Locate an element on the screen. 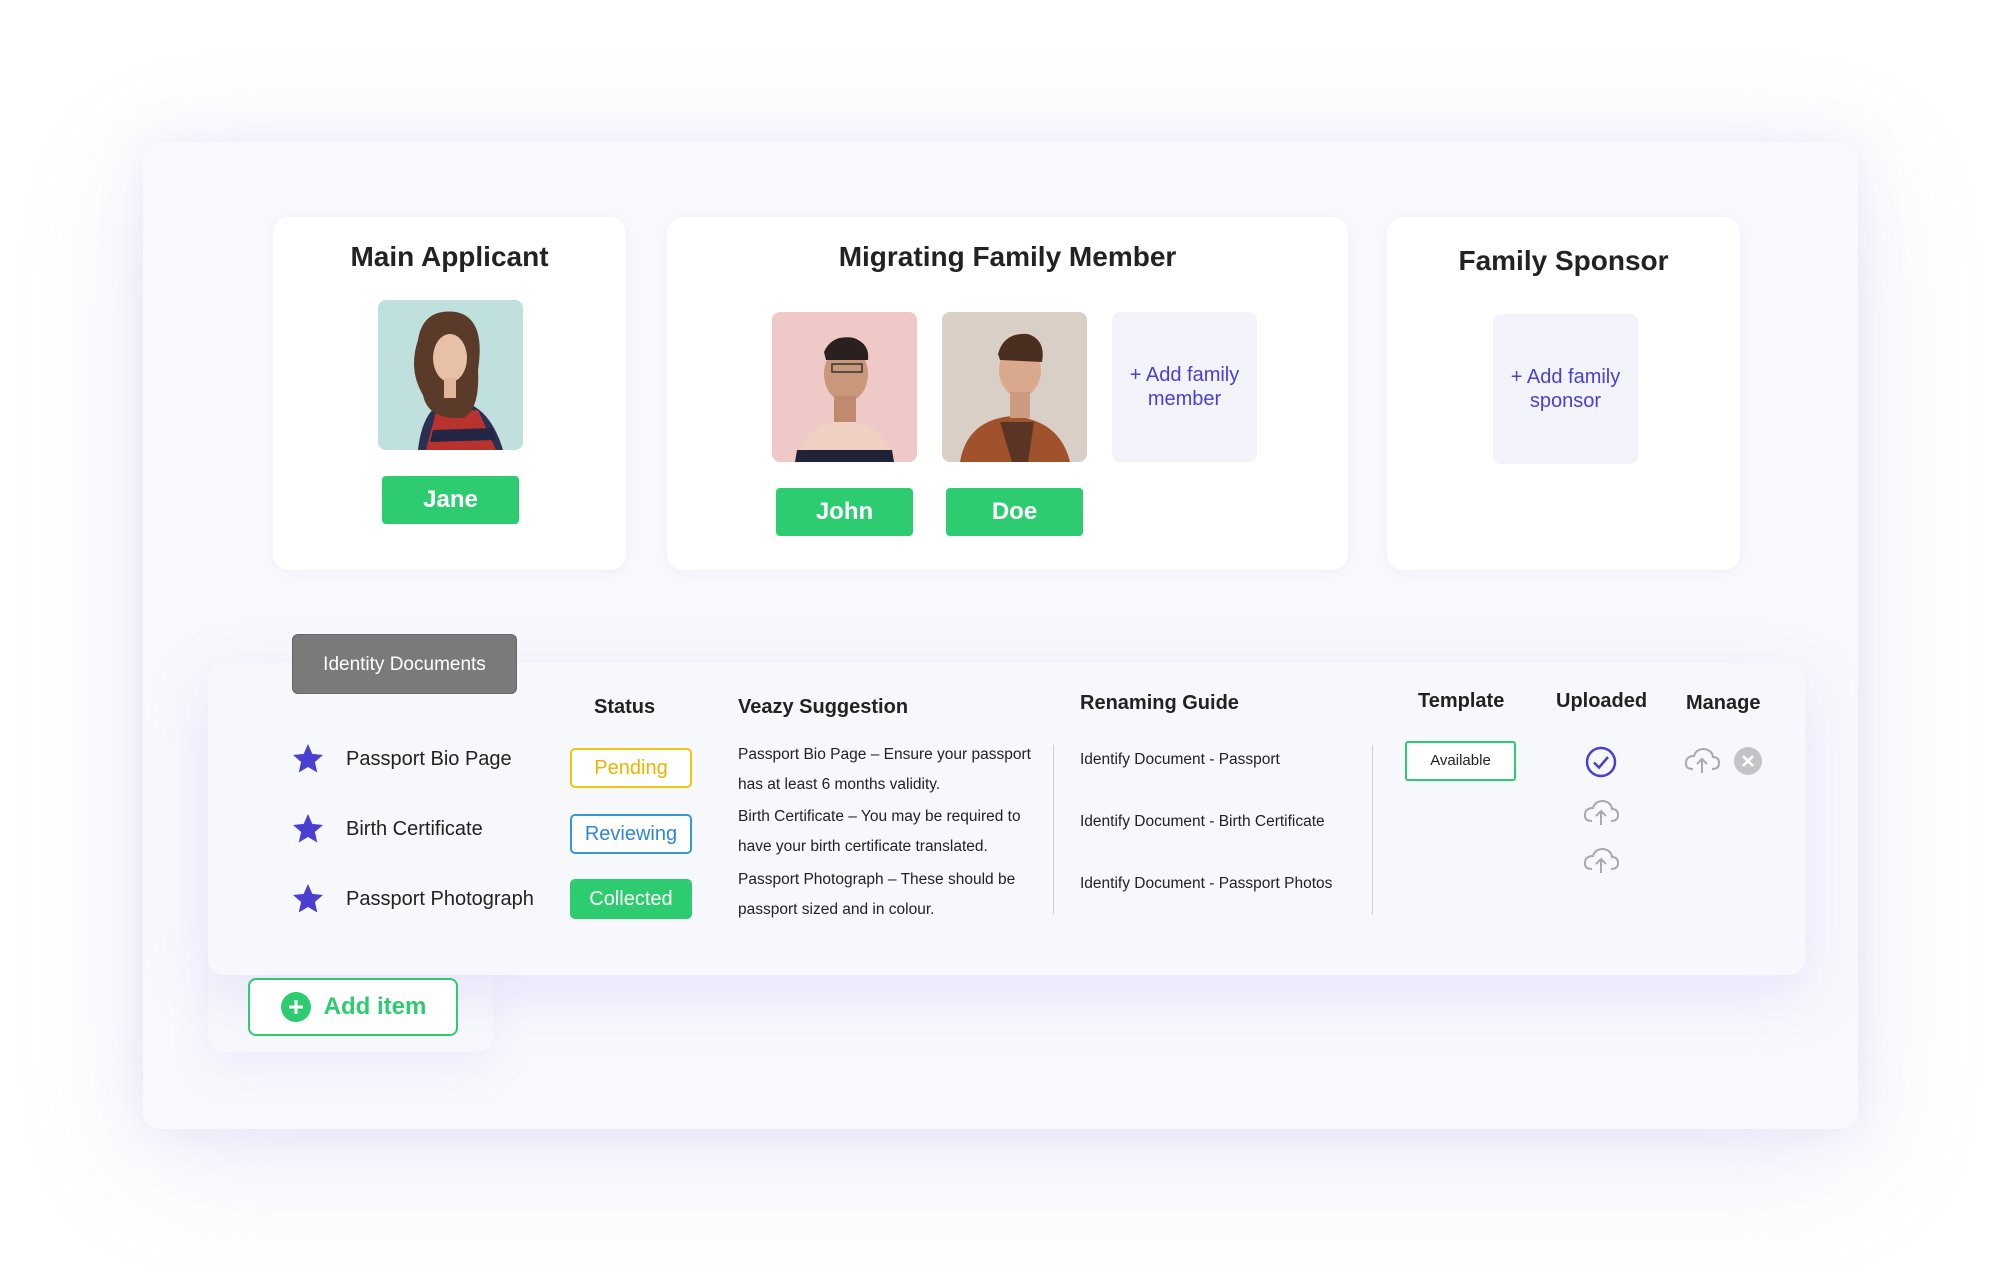  suggestion-header: Veazy Suggestion is located at coordinates (823, 707).